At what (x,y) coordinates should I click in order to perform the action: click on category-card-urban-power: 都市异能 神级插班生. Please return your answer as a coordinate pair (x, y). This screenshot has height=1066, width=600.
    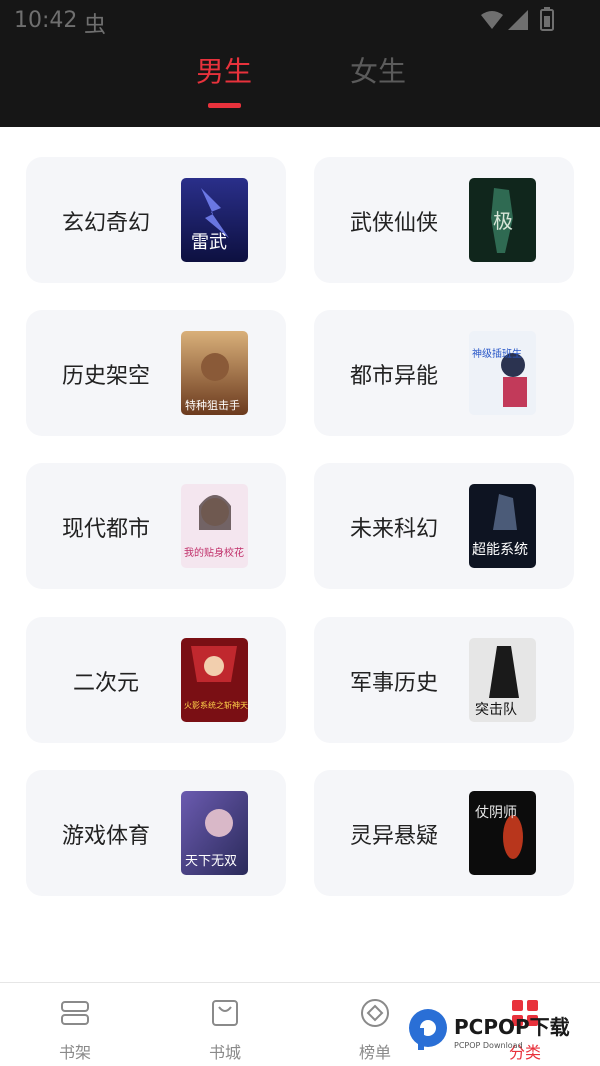
    Looking at the image, I should click on (444, 373).